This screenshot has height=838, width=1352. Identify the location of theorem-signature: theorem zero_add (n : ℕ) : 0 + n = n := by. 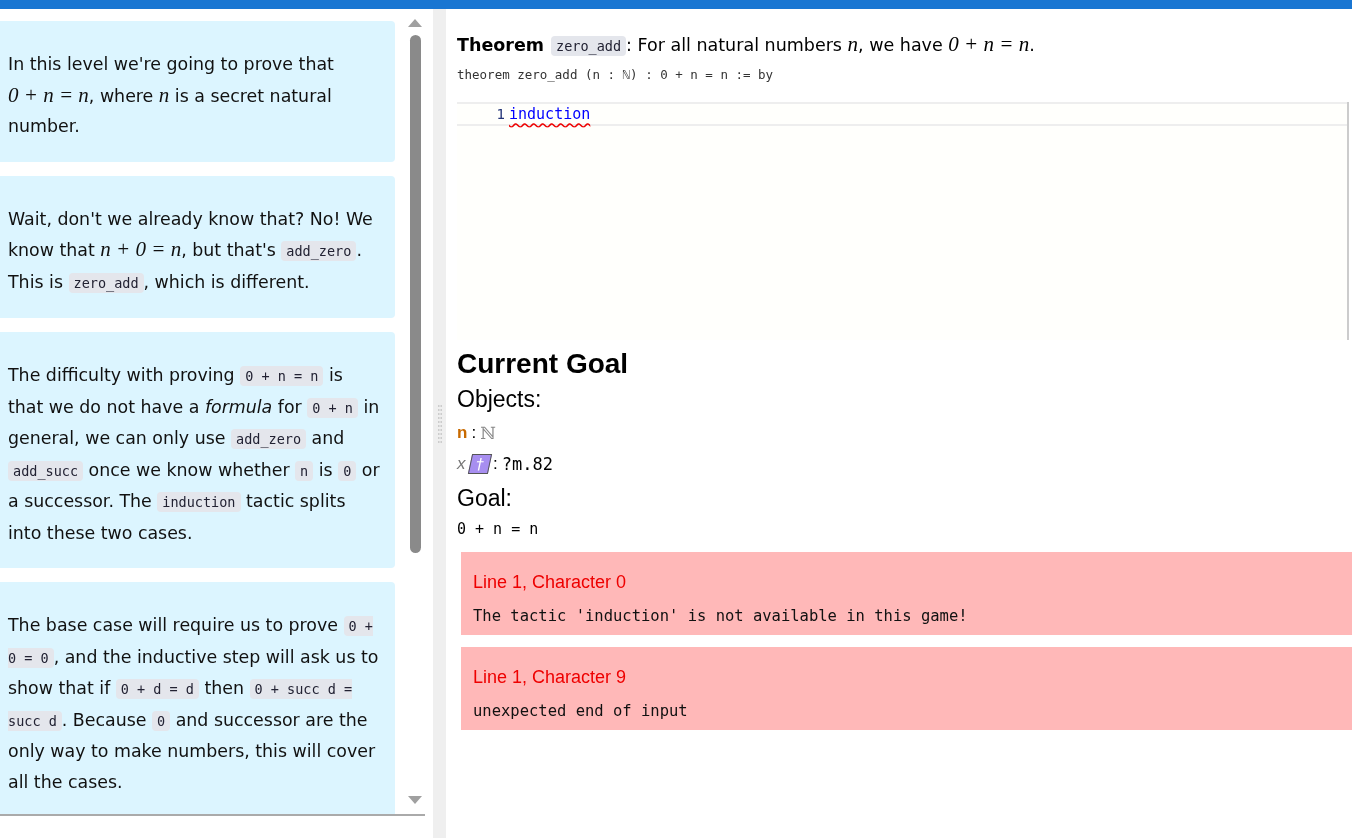
(616, 74).